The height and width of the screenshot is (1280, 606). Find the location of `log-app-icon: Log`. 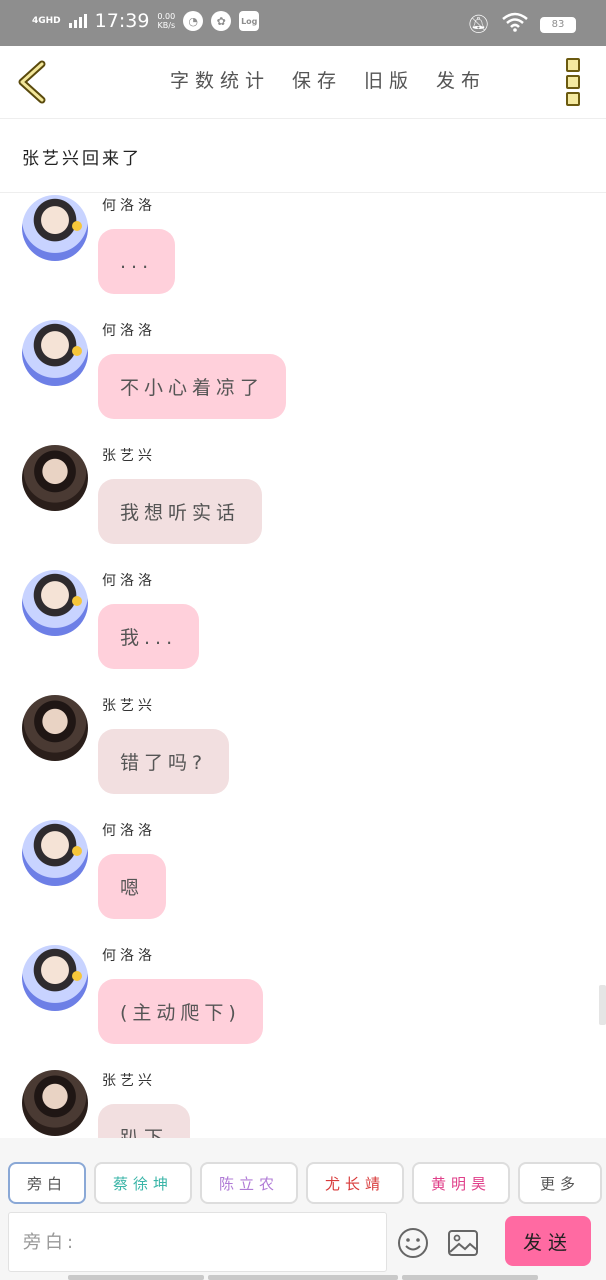

log-app-icon: Log is located at coordinates (249, 21).